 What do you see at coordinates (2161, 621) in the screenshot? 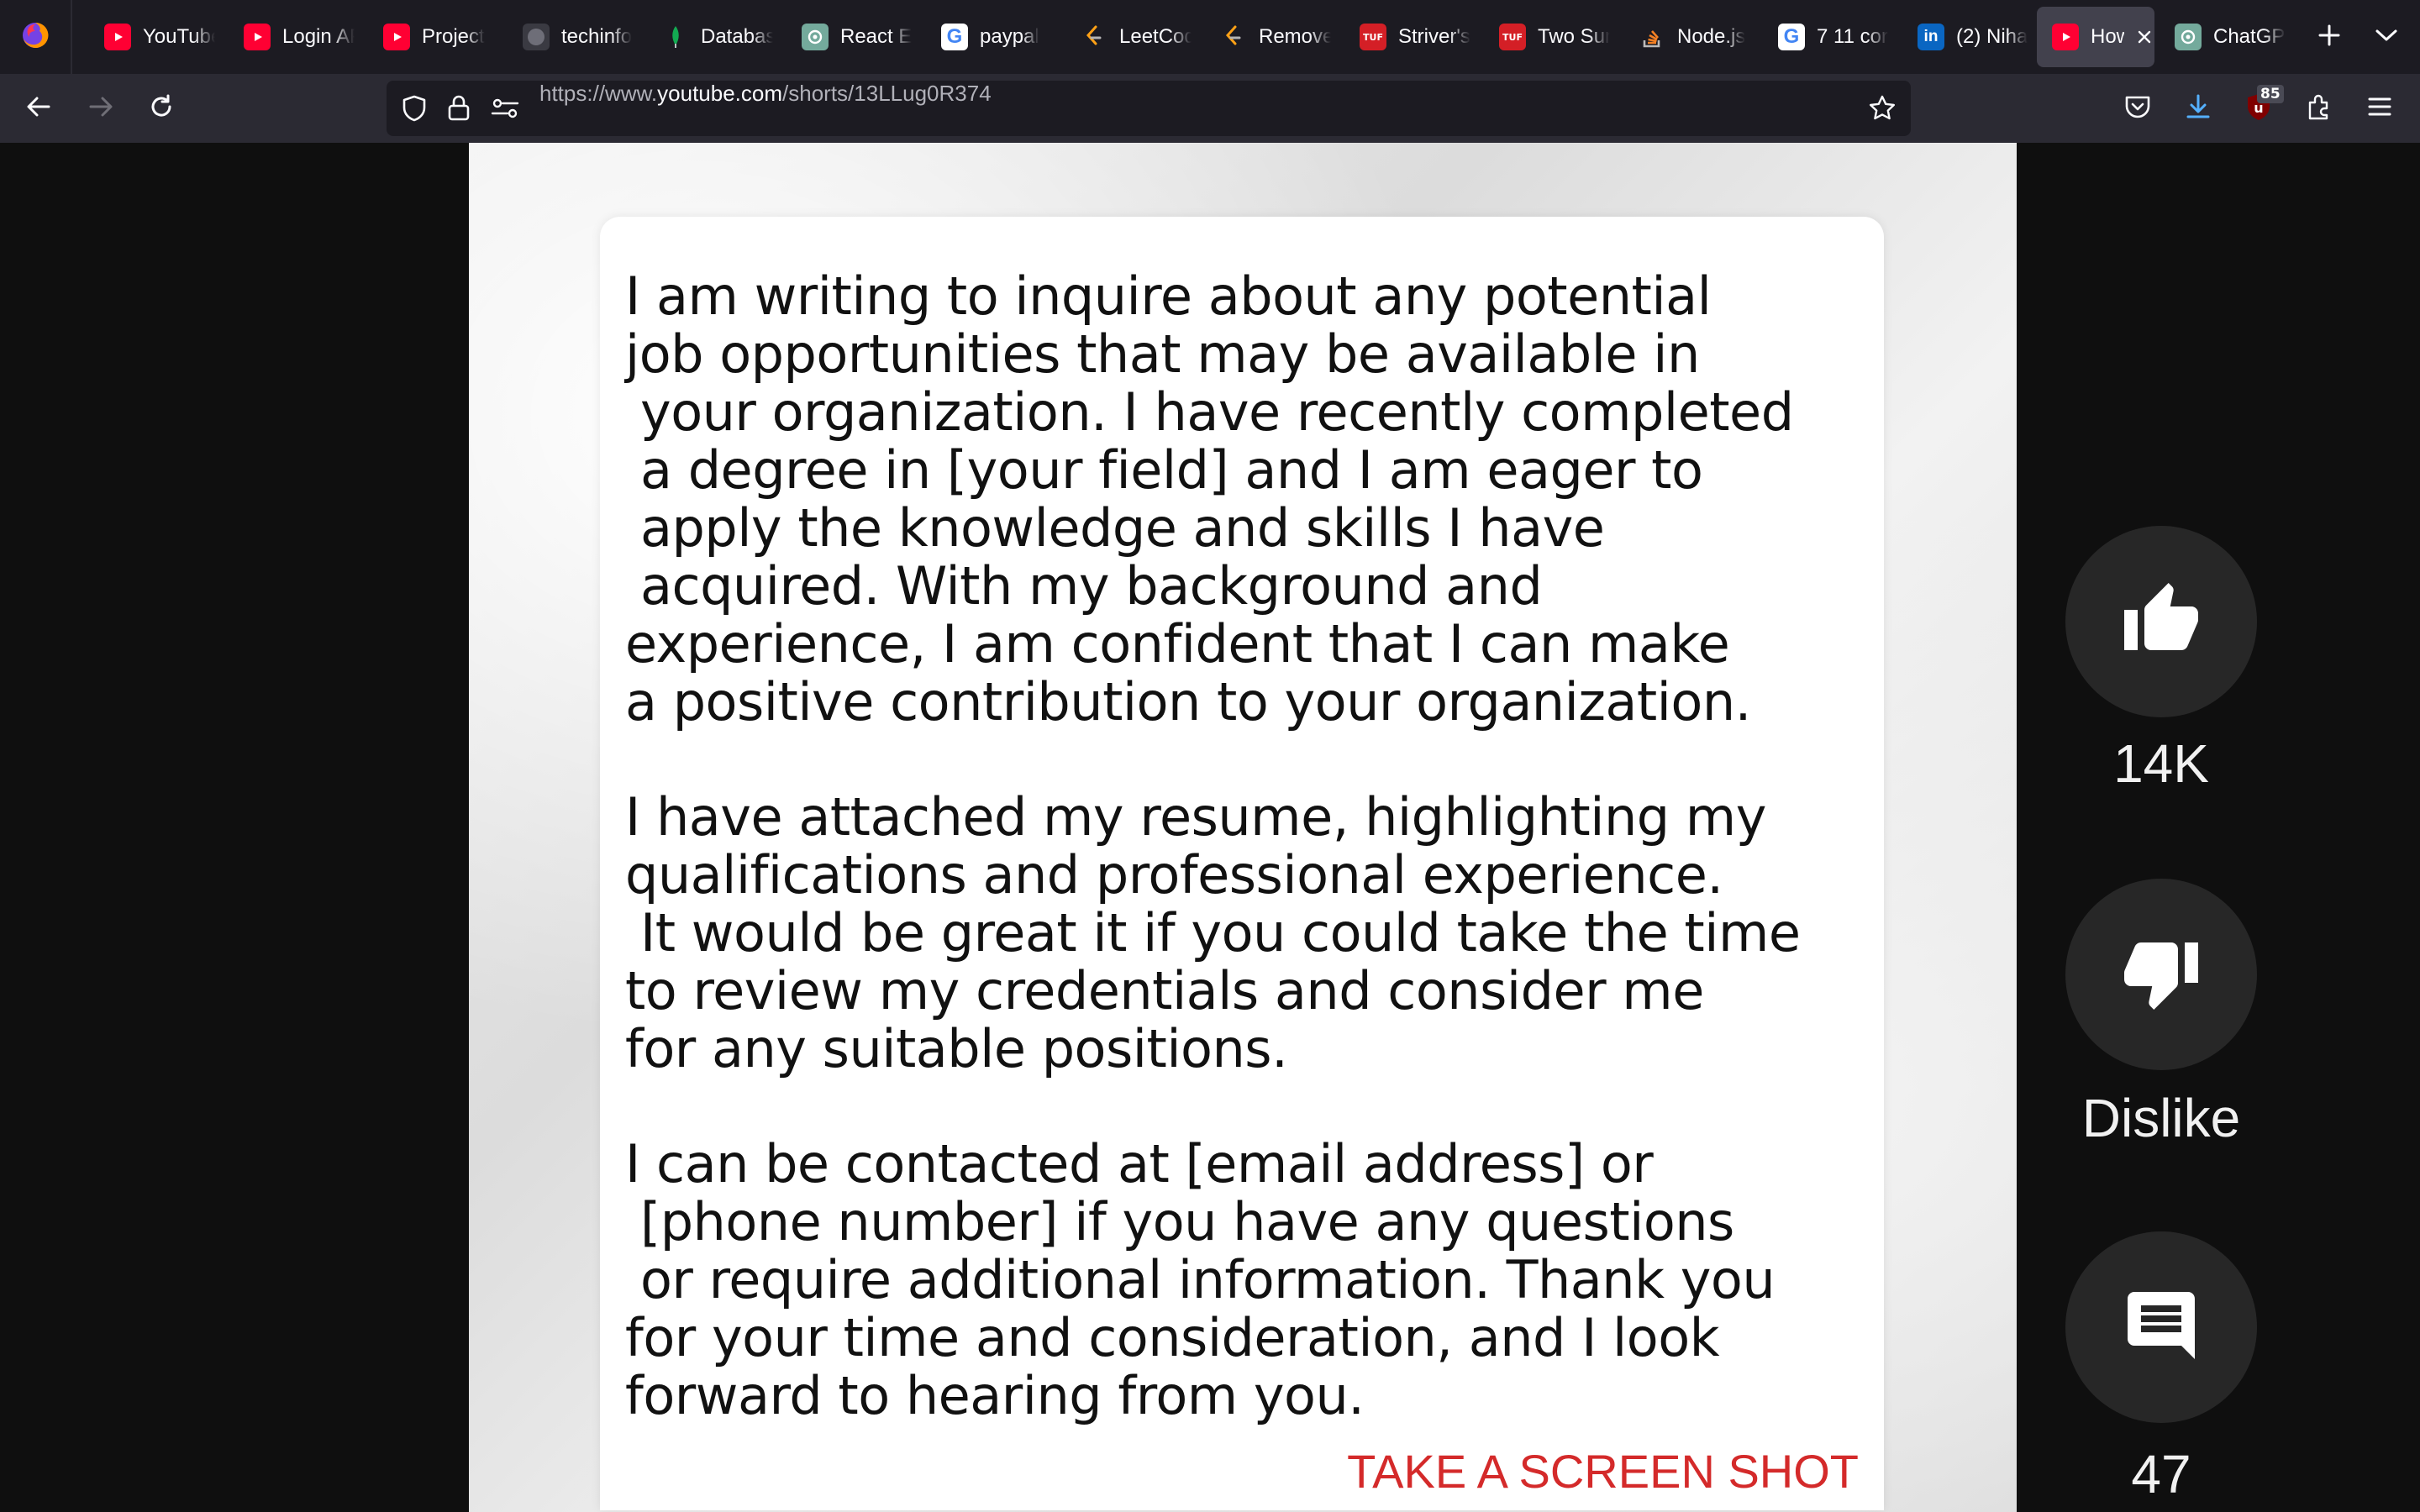
I see `like-button` at bounding box center [2161, 621].